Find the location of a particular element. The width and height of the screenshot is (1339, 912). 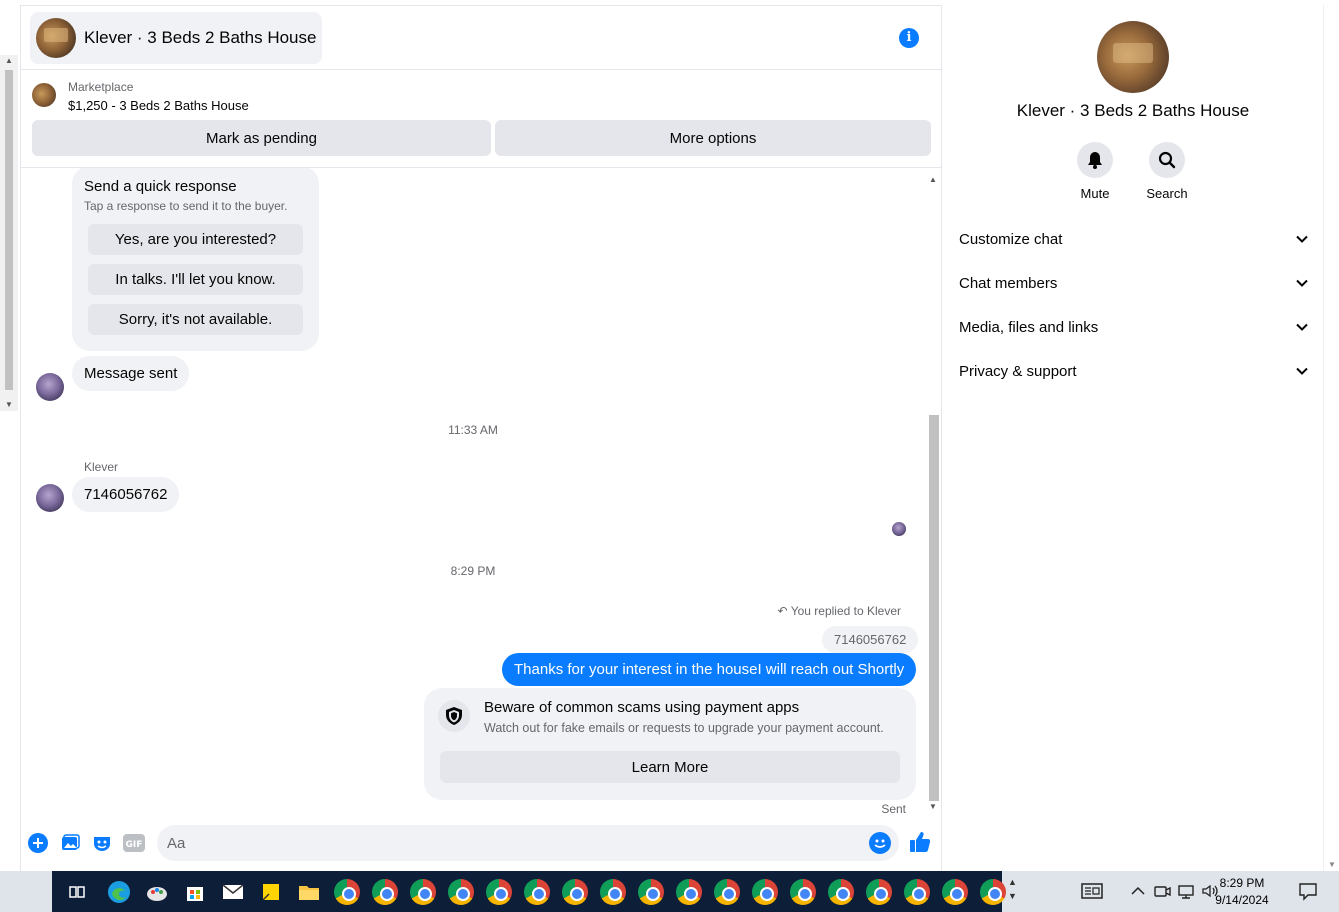

listing-price-title: $1,250 - 3 Beds 2 Baths House is located at coordinates (158, 105).